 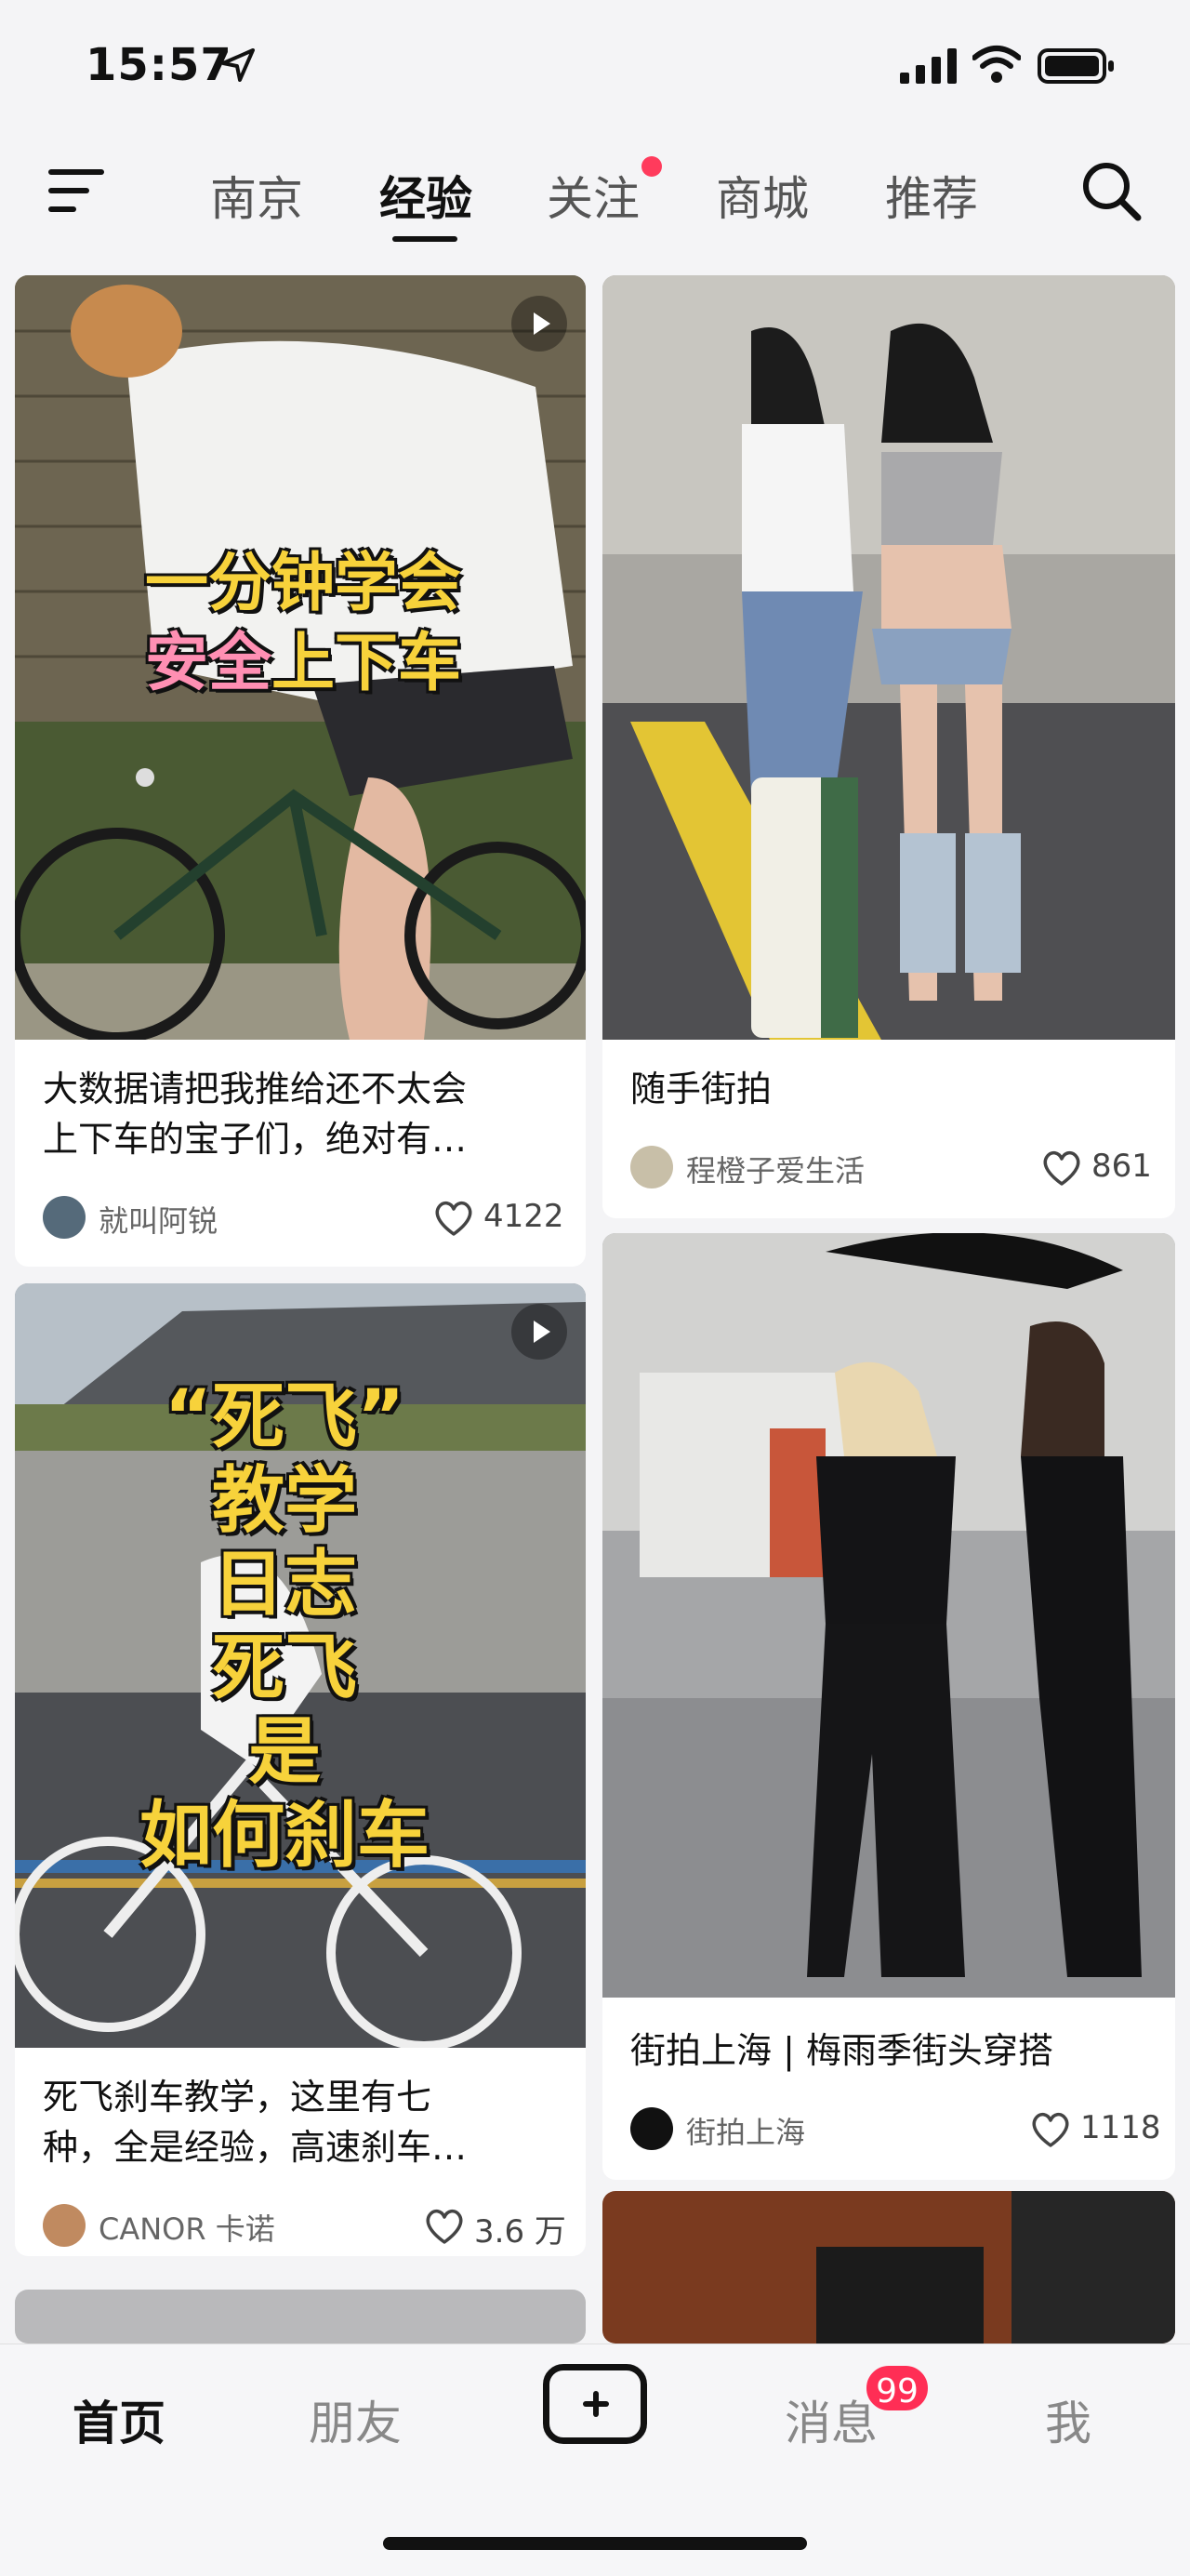 I want to click on tab-nanjing: 南京, so click(x=256, y=195).